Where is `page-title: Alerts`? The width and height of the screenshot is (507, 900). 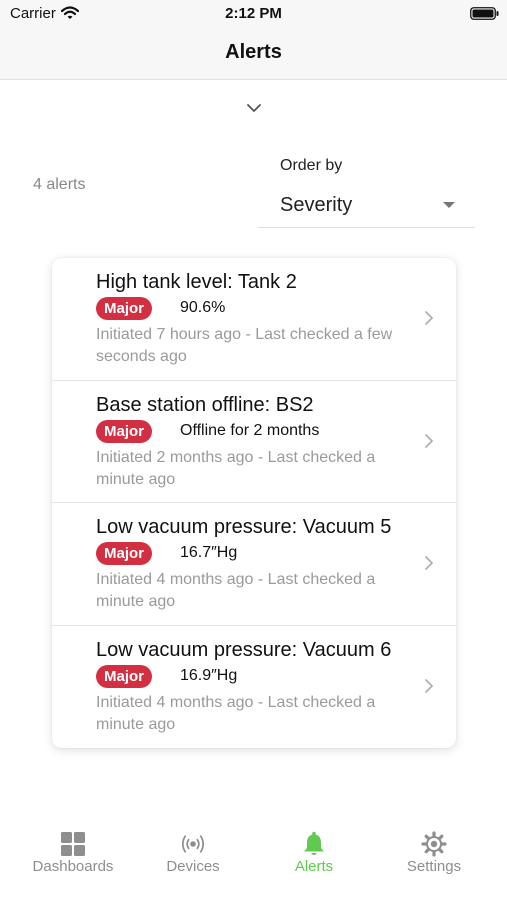
page-title: Alerts is located at coordinates (253, 52).